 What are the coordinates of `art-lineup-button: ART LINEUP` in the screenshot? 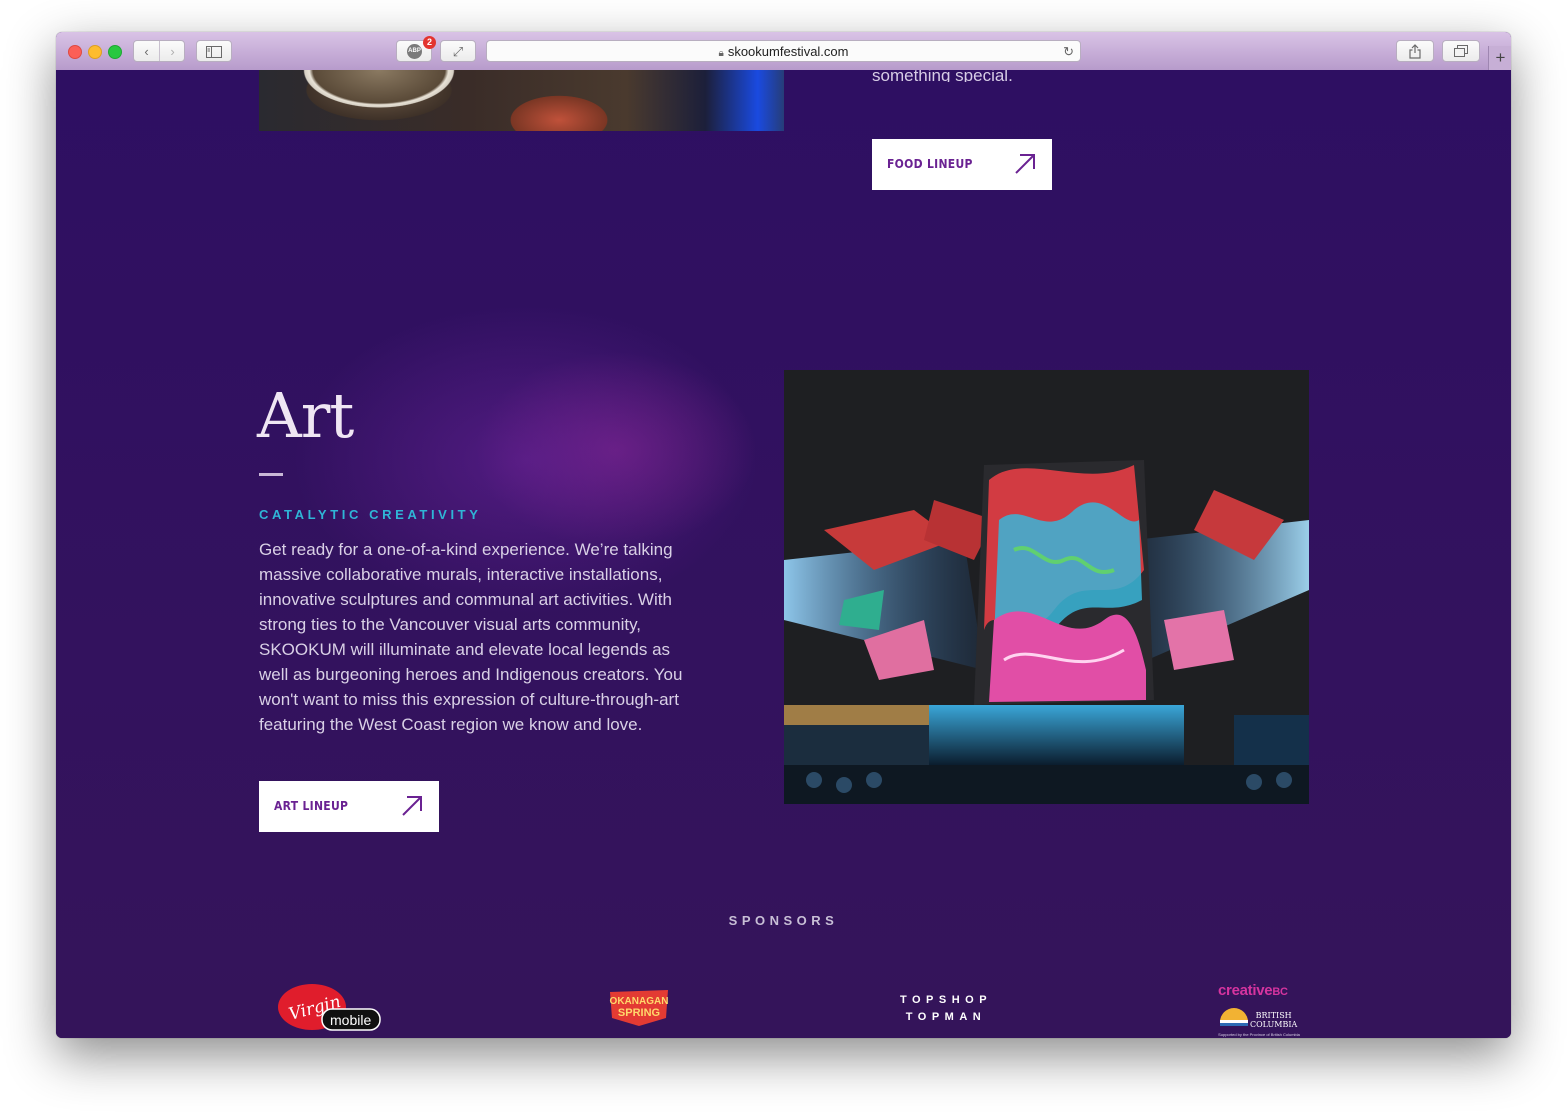 It's located at (349, 806).